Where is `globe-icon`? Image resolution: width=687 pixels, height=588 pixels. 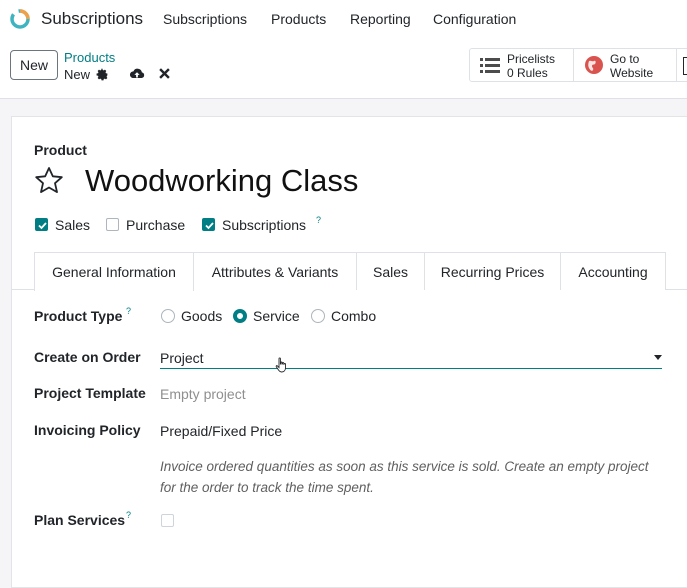
globe-icon is located at coordinates (594, 65).